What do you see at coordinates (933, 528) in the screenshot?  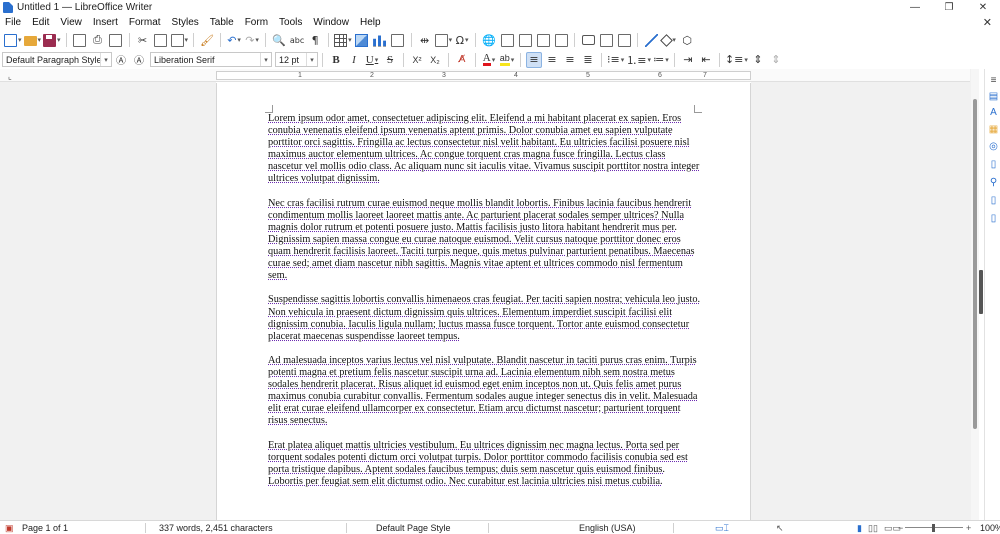 I see `zoom-slider-knob` at bounding box center [933, 528].